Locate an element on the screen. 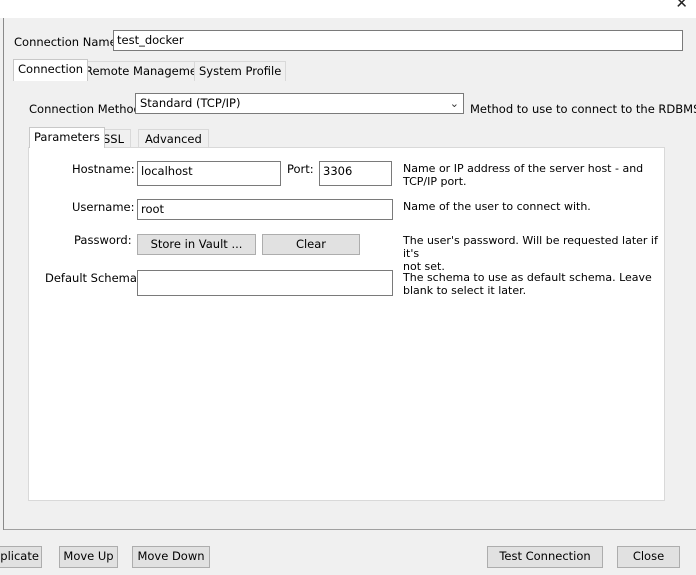  hostname-label: Hostname: is located at coordinates (103, 169).